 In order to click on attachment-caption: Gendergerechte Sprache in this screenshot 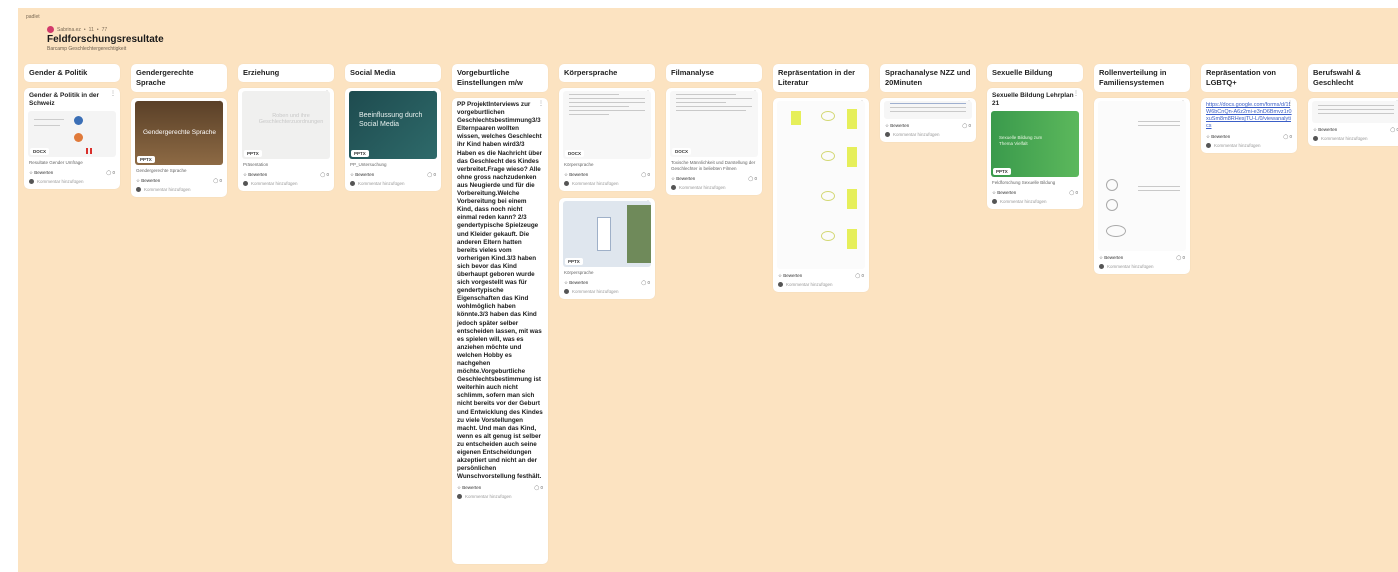, I will do `click(179, 169)`.